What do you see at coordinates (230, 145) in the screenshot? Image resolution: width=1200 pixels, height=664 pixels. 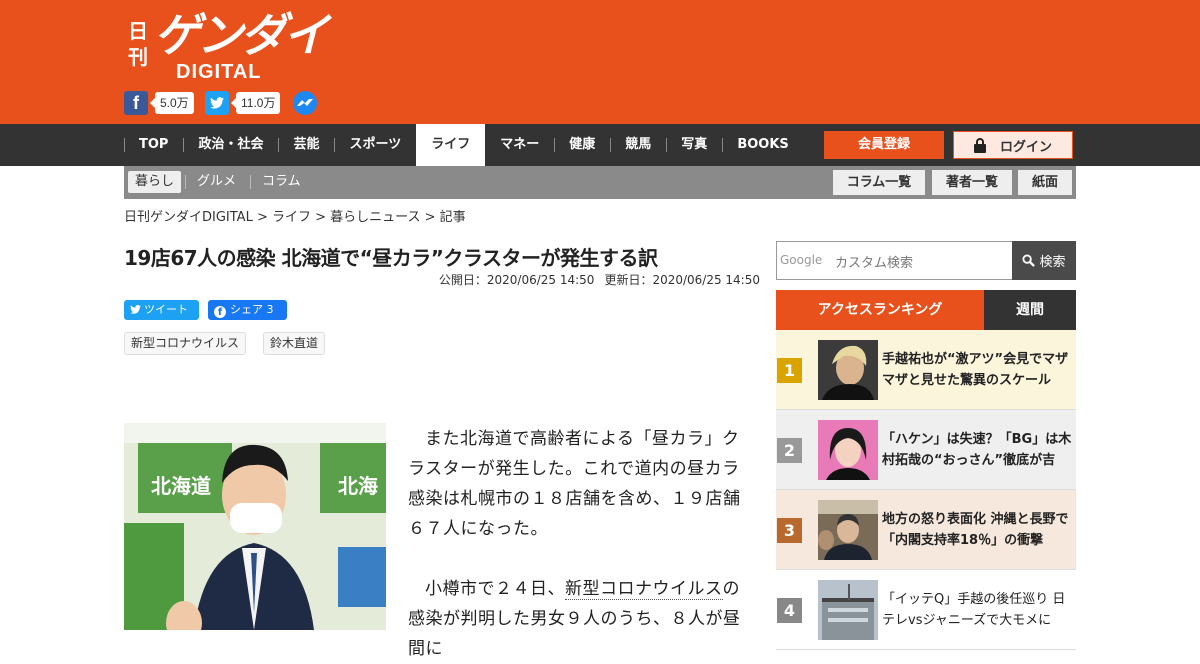 I see `nav-politics: 政治・社会` at bounding box center [230, 145].